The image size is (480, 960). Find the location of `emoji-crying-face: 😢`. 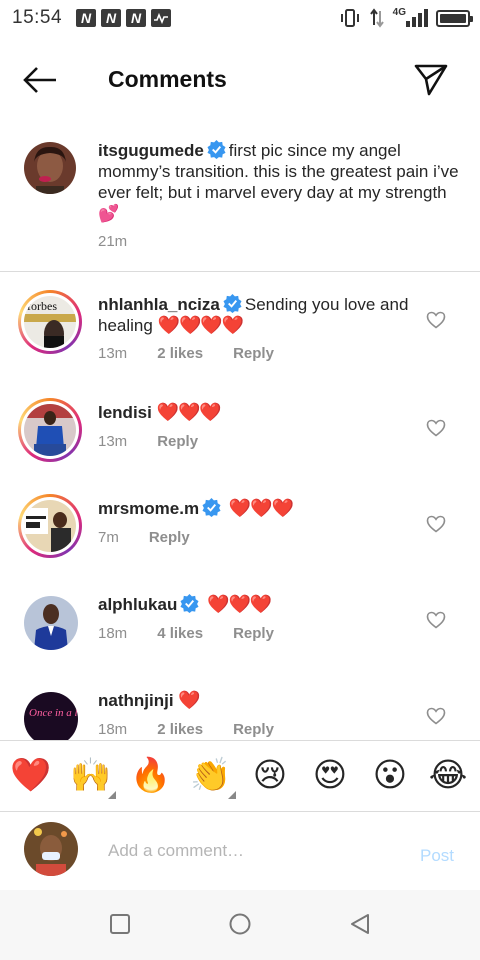

emoji-crying-face: 😢 is located at coordinates (270, 775).